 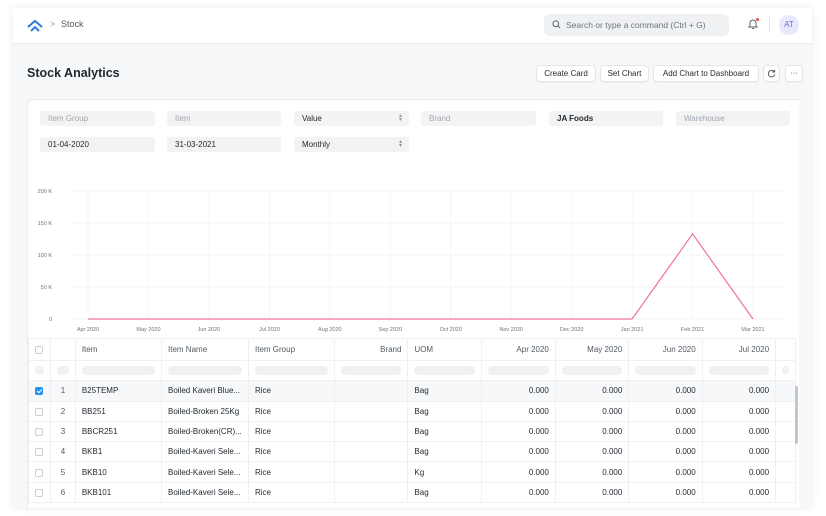 I want to click on item-cell: BB251, so click(x=118, y=411).